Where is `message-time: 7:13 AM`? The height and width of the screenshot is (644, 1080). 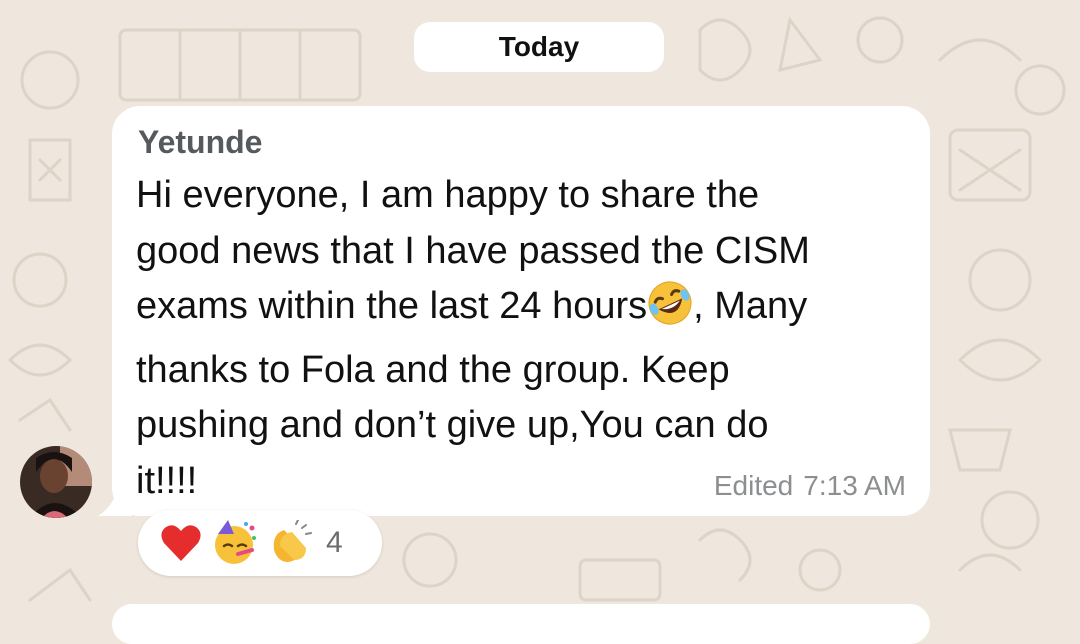 message-time: 7:13 AM is located at coordinates (854, 485).